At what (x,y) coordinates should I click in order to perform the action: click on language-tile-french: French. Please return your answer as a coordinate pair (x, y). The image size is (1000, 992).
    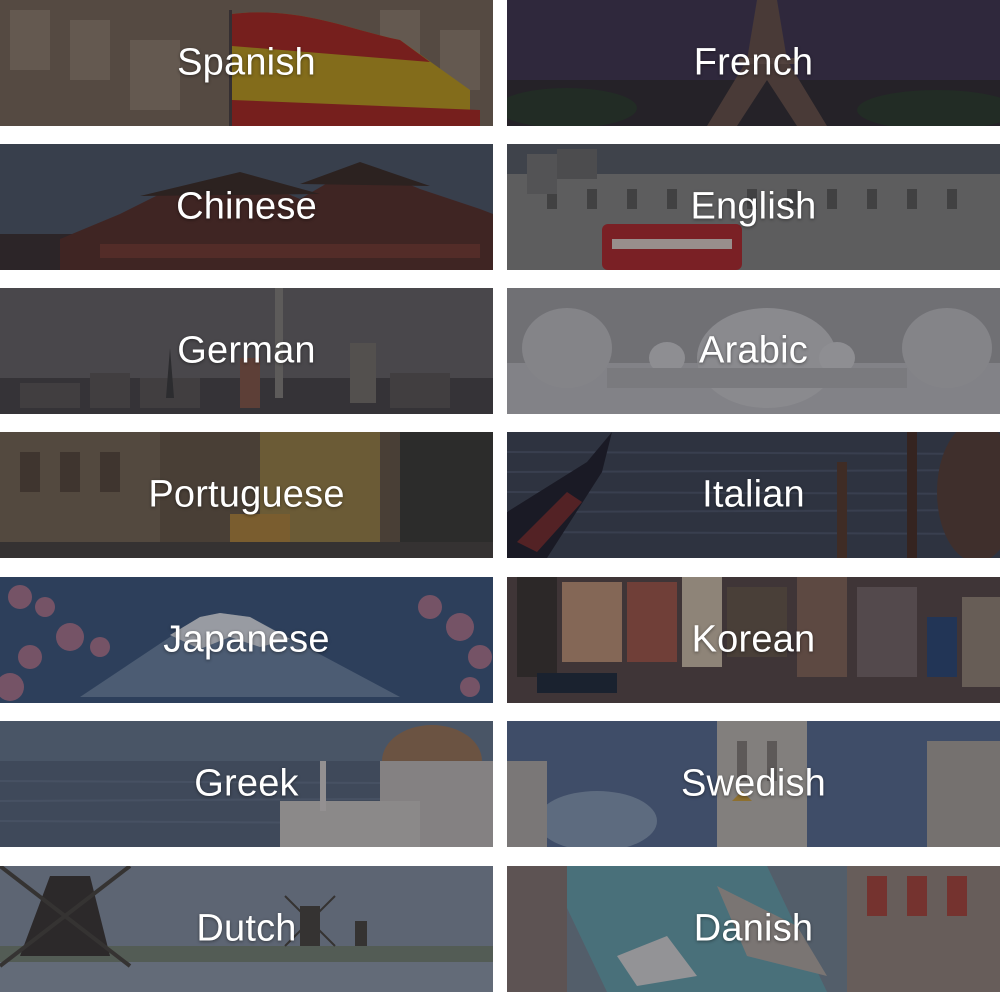
    Looking at the image, I should click on (753, 63).